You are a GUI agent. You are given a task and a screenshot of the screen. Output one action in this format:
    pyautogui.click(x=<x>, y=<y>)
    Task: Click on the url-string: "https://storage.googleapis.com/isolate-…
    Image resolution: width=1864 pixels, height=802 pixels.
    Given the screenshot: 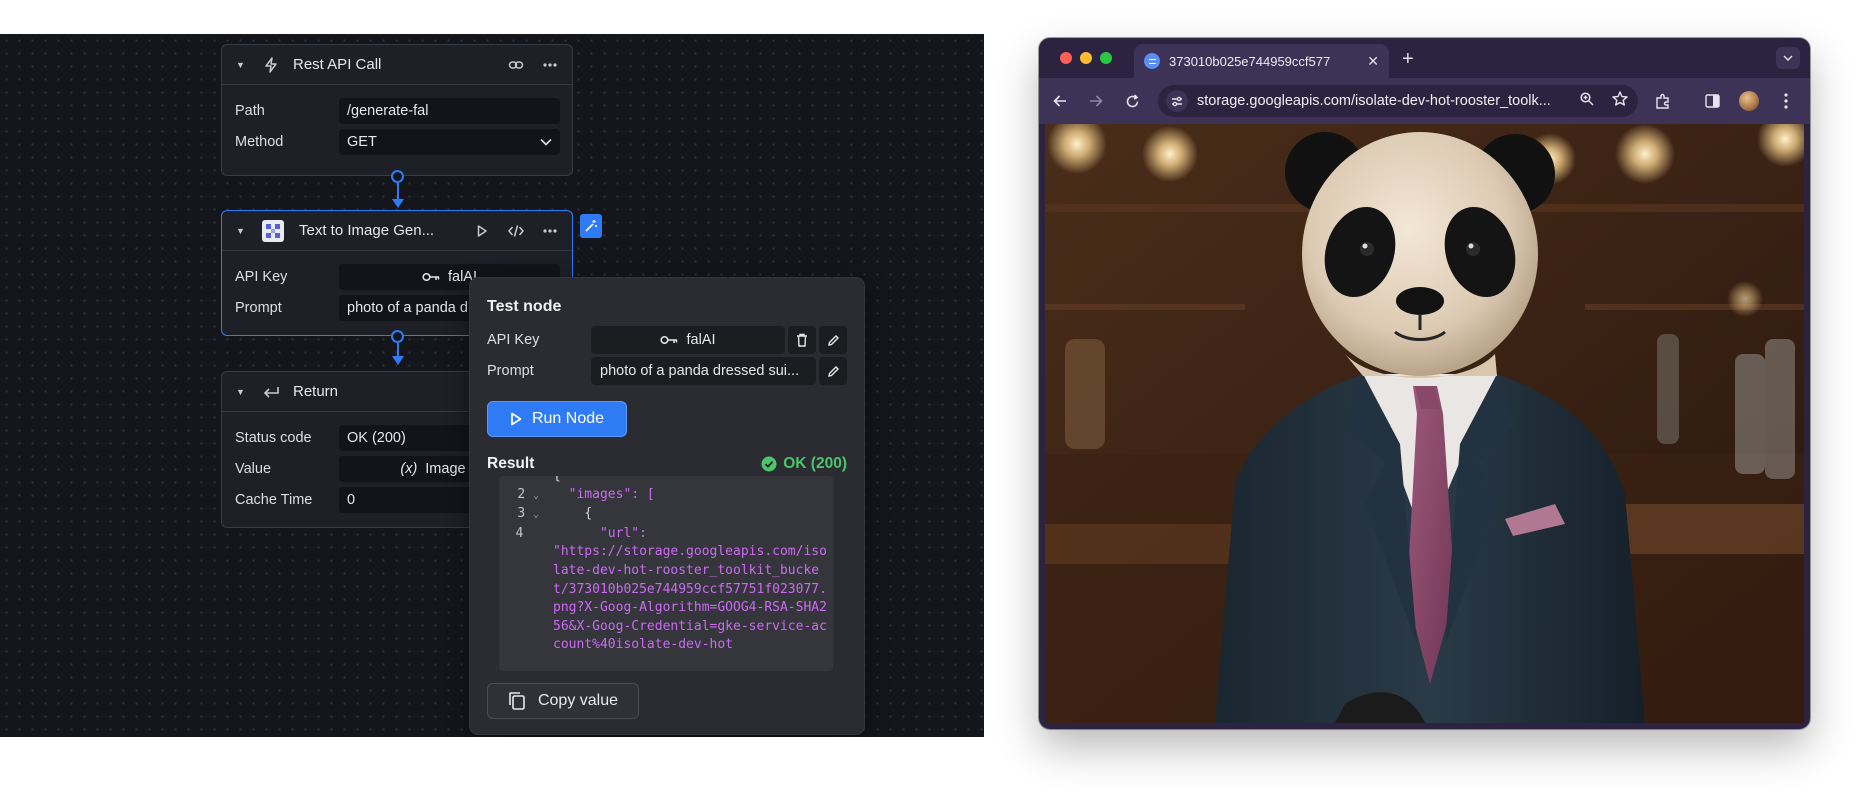 What is the action you would take?
    pyautogui.click(x=690, y=598)
    